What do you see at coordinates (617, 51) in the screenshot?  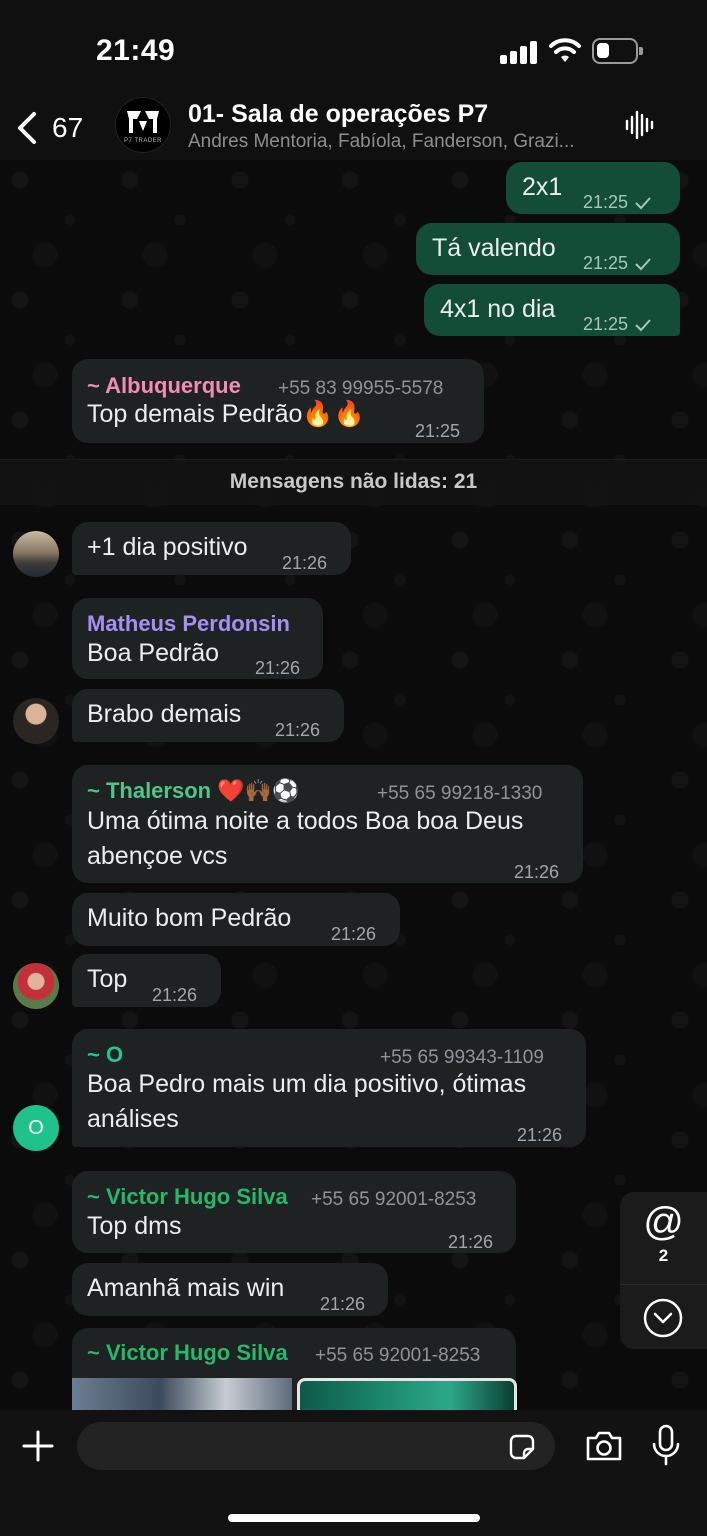 I see `battery-icon` at bounding box center [617, 51].